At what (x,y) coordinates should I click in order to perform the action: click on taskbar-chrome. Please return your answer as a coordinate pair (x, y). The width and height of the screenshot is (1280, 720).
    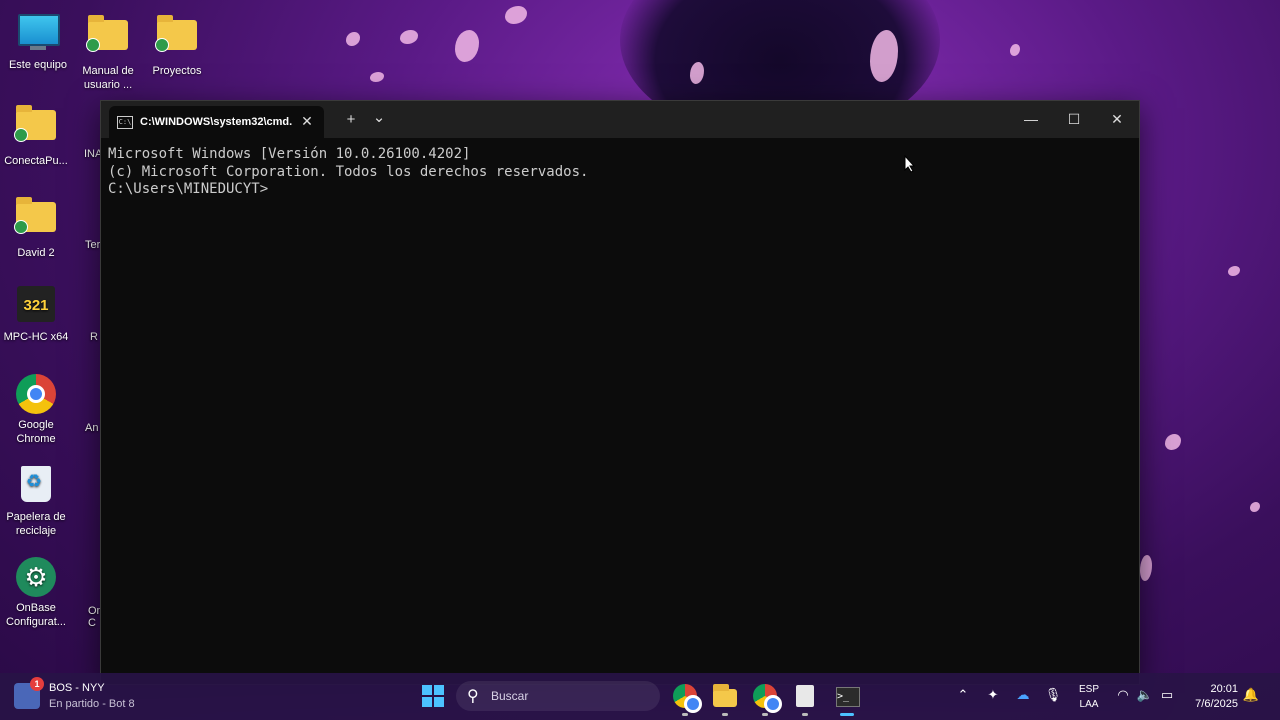
    Looking at the image, I should click on (686, 698).